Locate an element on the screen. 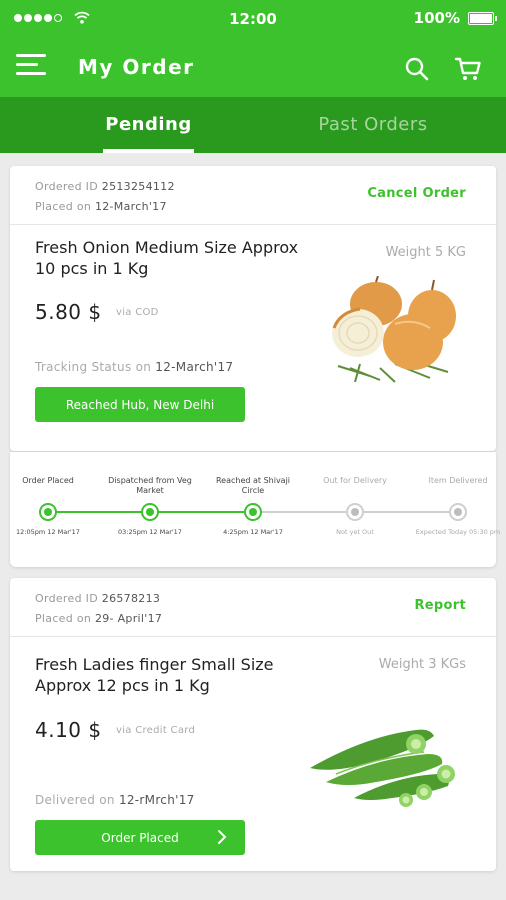  order-placed-date: Placed on 12-March'17 is located at coordinates (101, 206).